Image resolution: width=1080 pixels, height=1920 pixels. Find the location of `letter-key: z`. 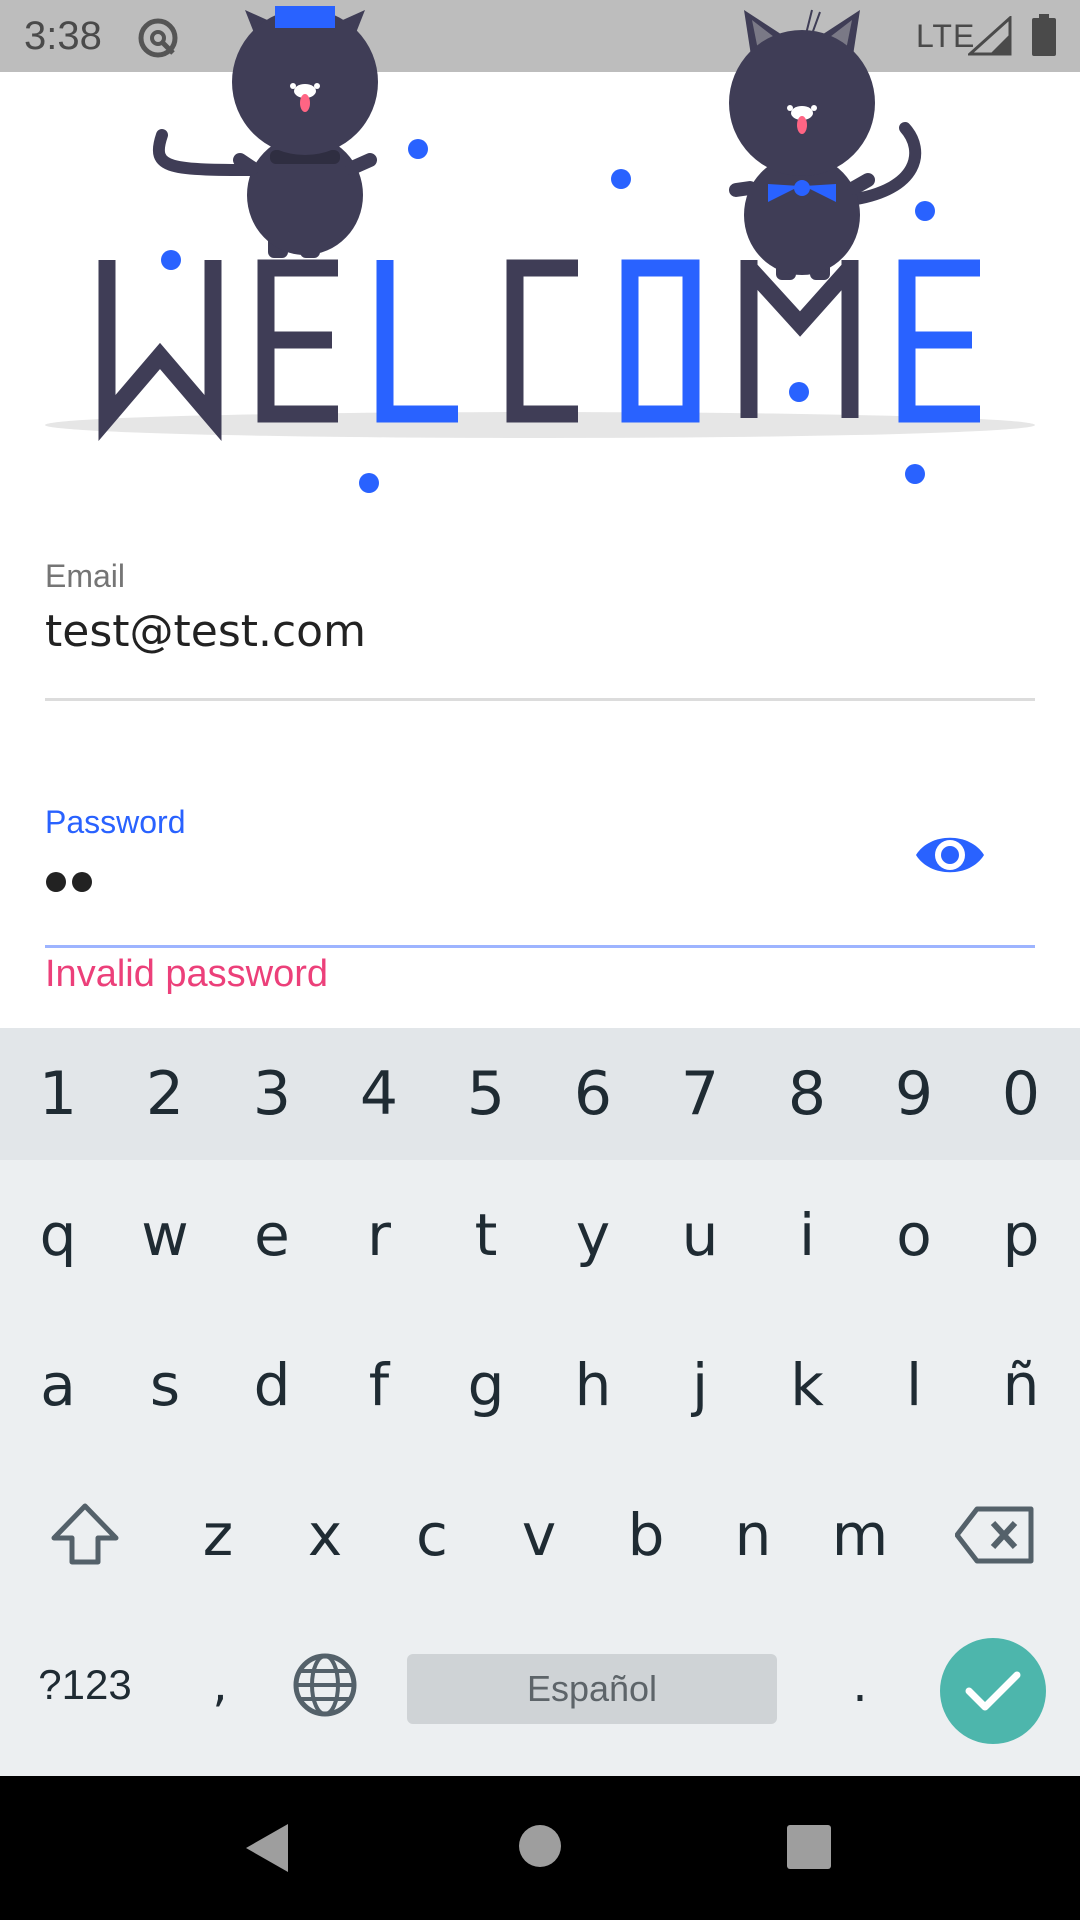

letter-key: z is located at coordinates (218, 1535).